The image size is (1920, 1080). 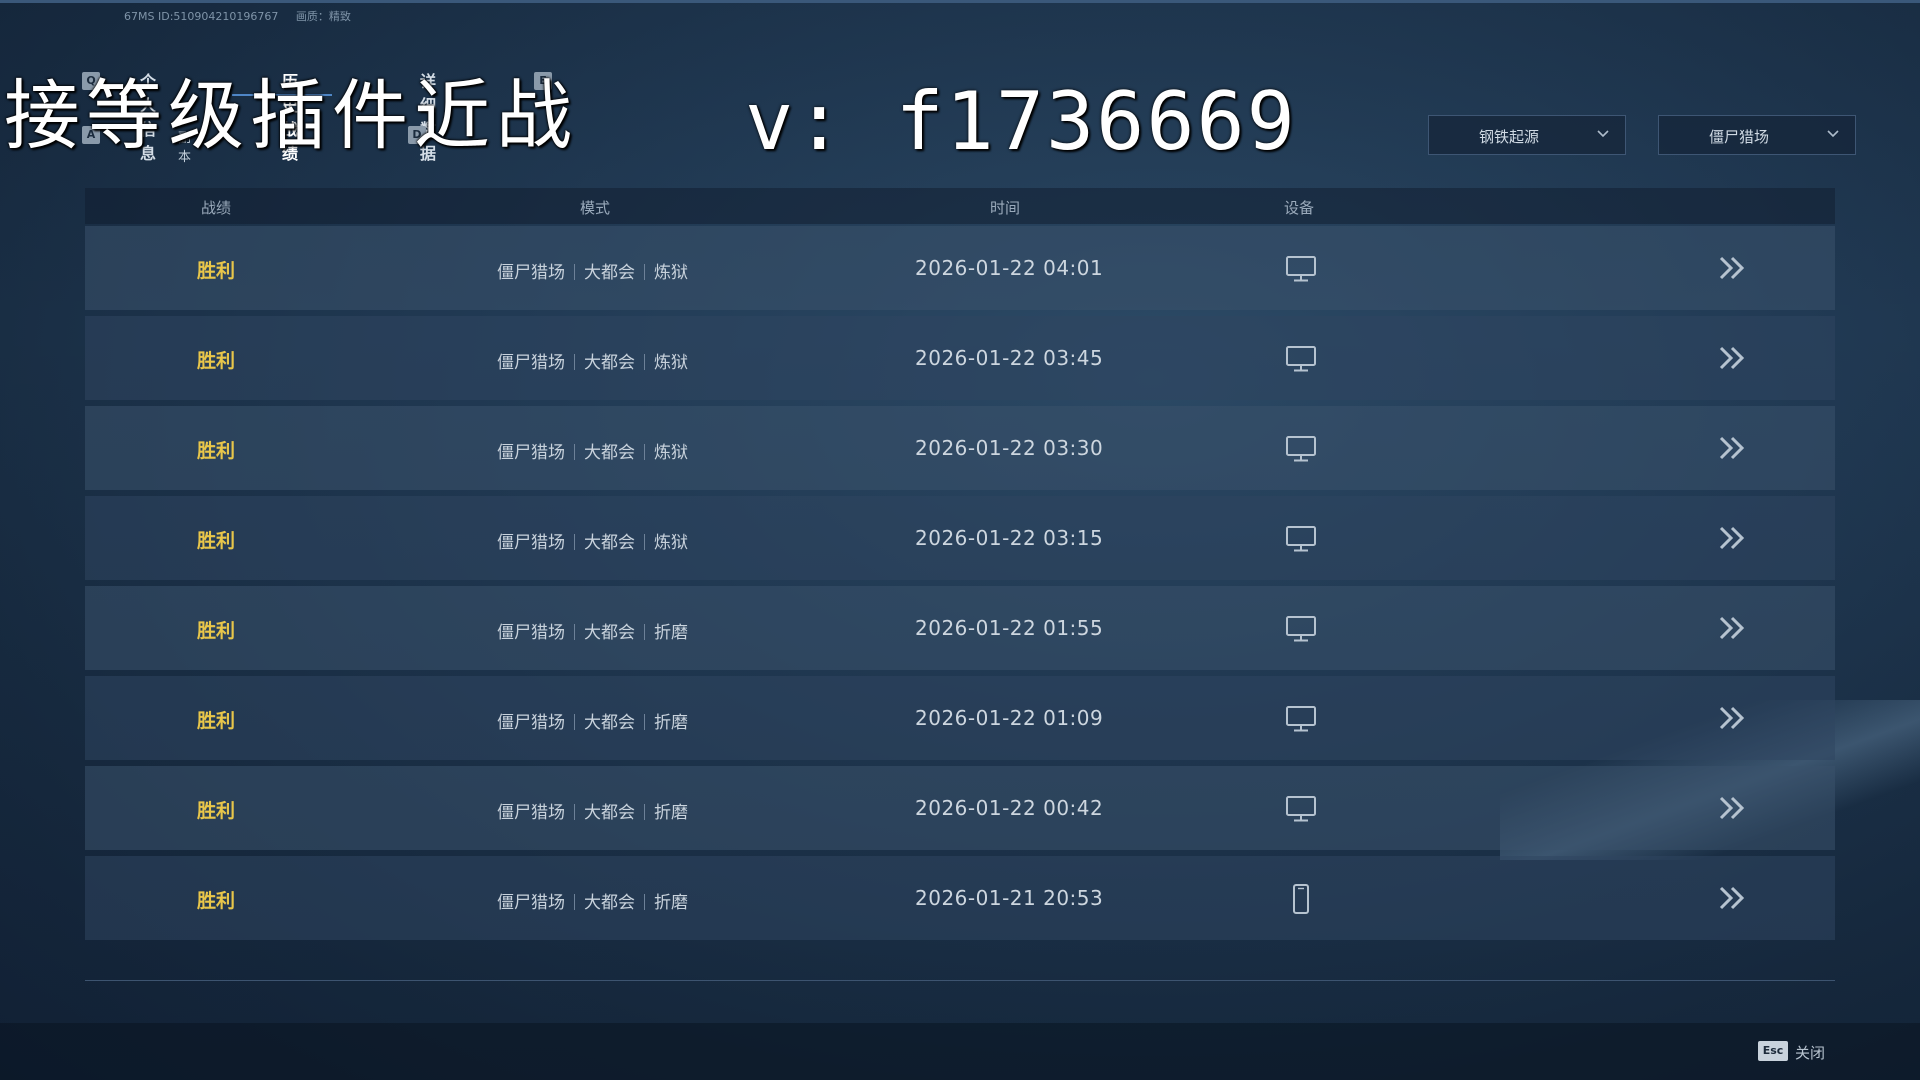 I want to click on match-time: 2026-01-22 03:15, so click(x=1009, y=538).